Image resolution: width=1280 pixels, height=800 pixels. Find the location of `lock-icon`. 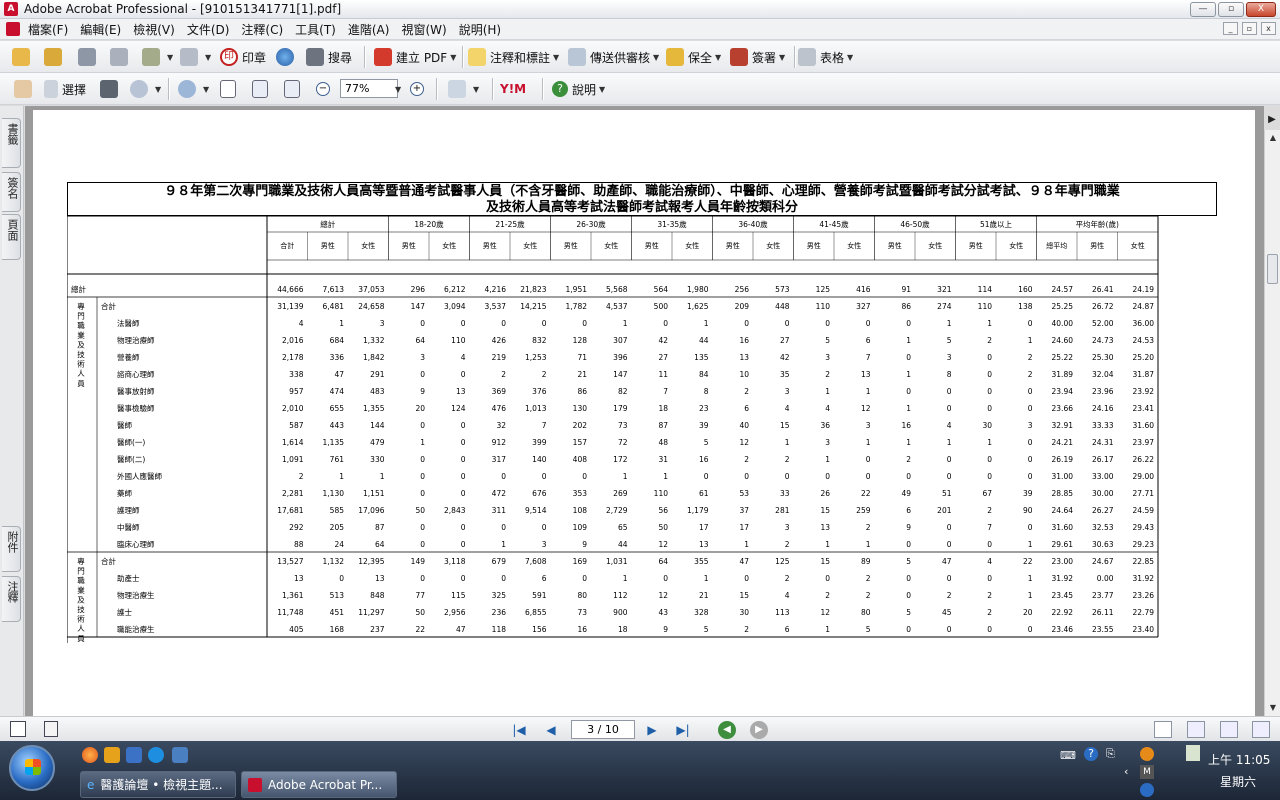

lock-icon is located at coordinates (675, 57).